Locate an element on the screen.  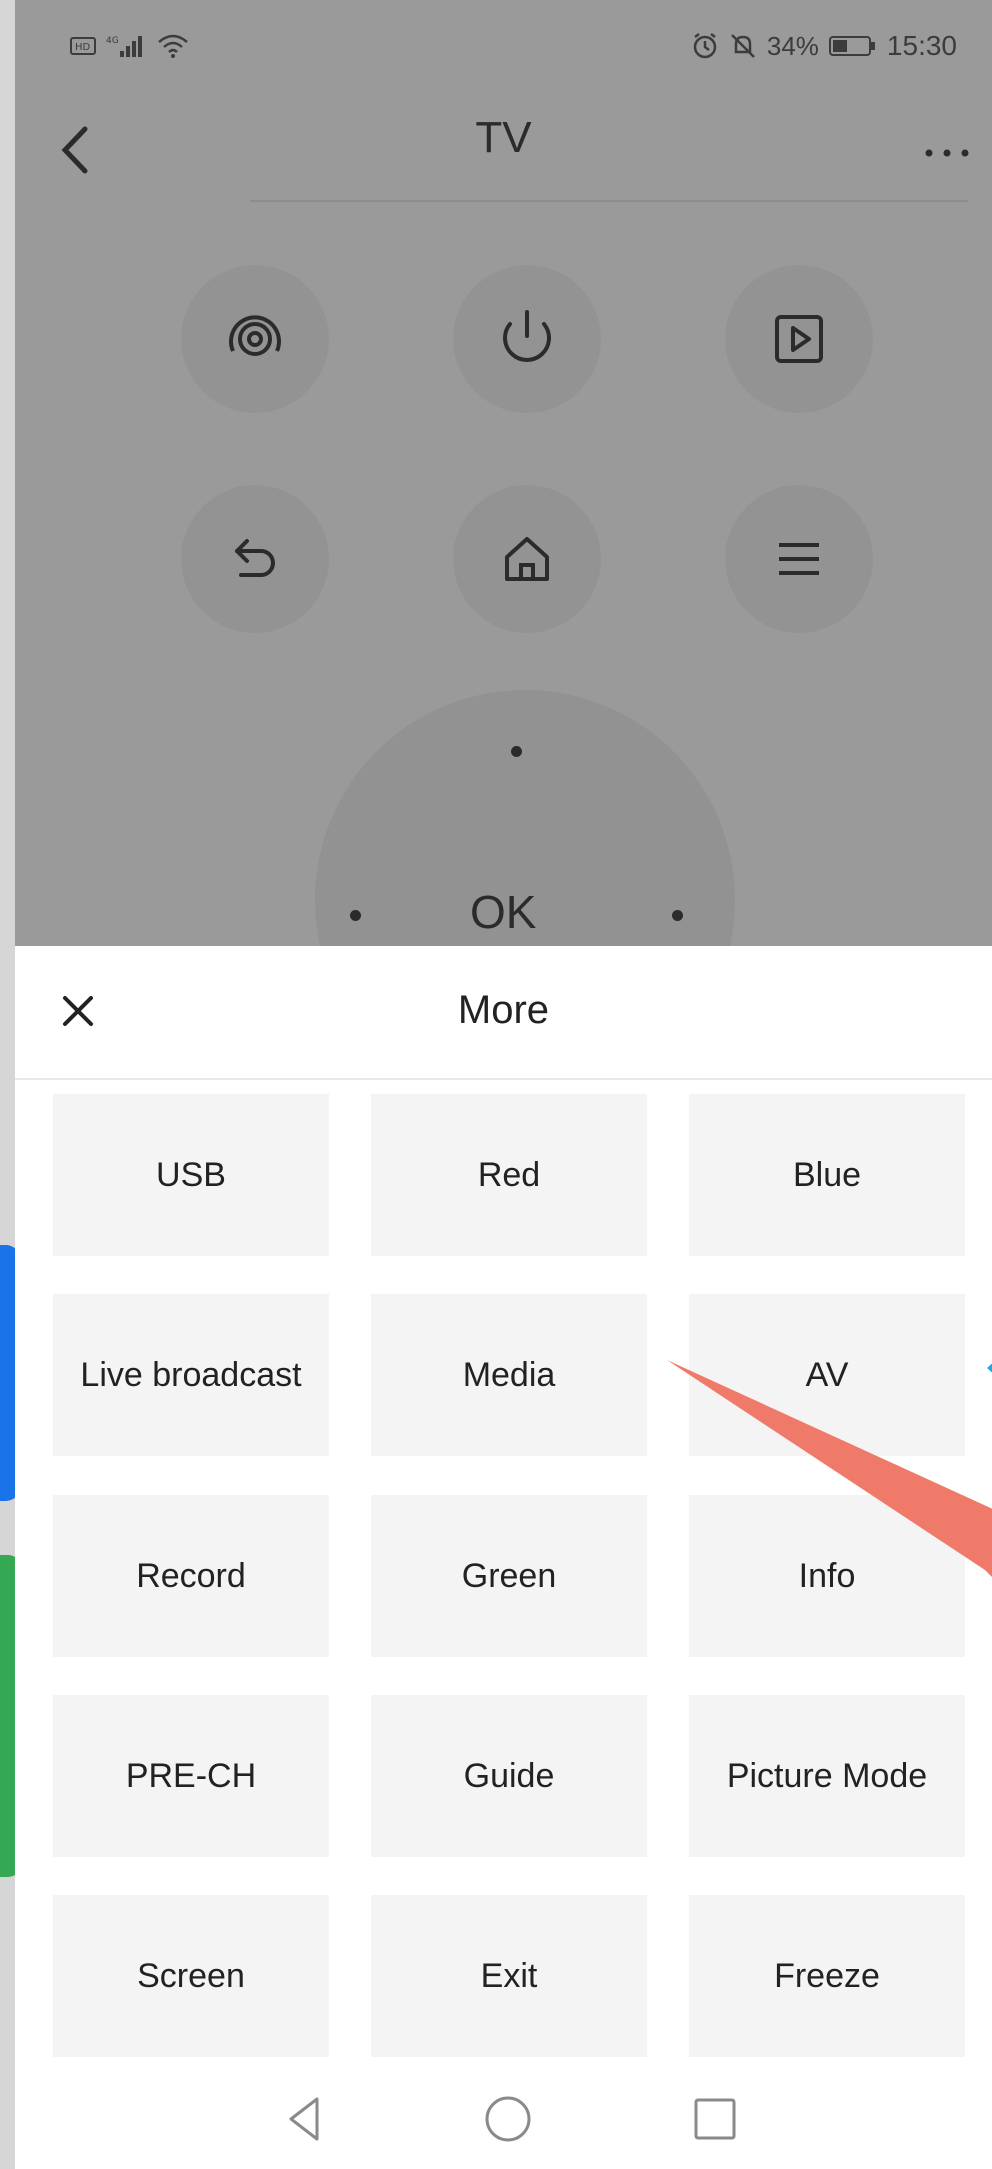
signal-source-button is located at coordinates (255, 339).